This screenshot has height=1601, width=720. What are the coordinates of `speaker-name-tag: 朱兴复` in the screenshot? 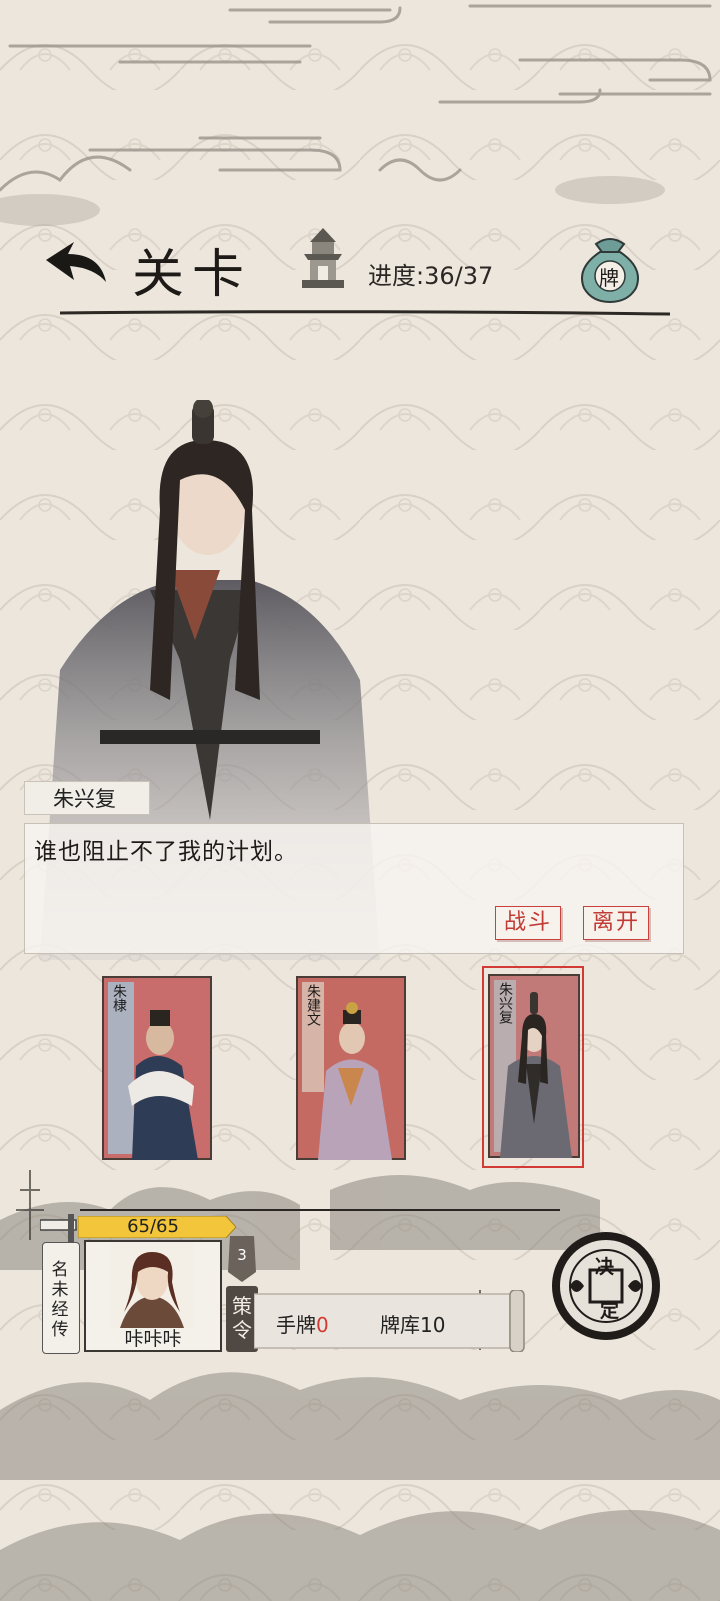 It's located at (87, 798).